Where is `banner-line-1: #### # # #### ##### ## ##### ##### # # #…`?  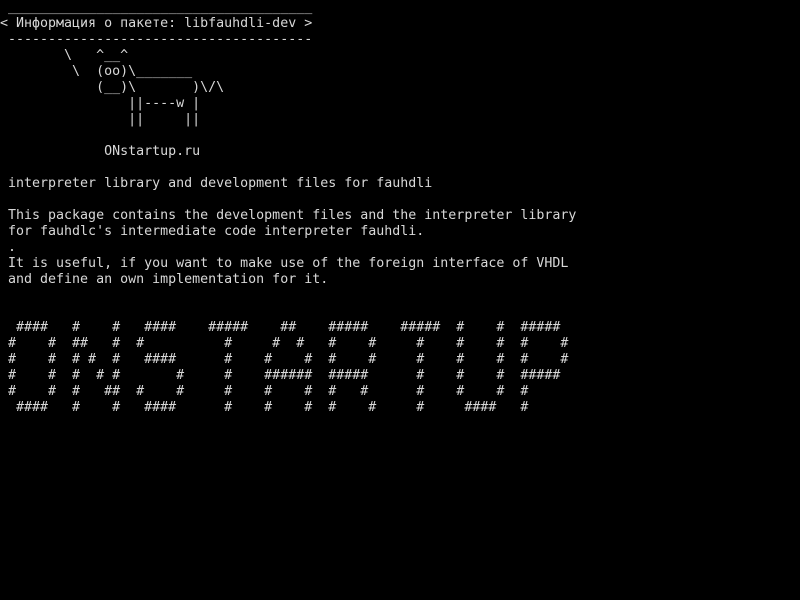 banner-line-1: #### # # #### ##### ## ##### ##### # # #… is located at coordinates (280, 327).